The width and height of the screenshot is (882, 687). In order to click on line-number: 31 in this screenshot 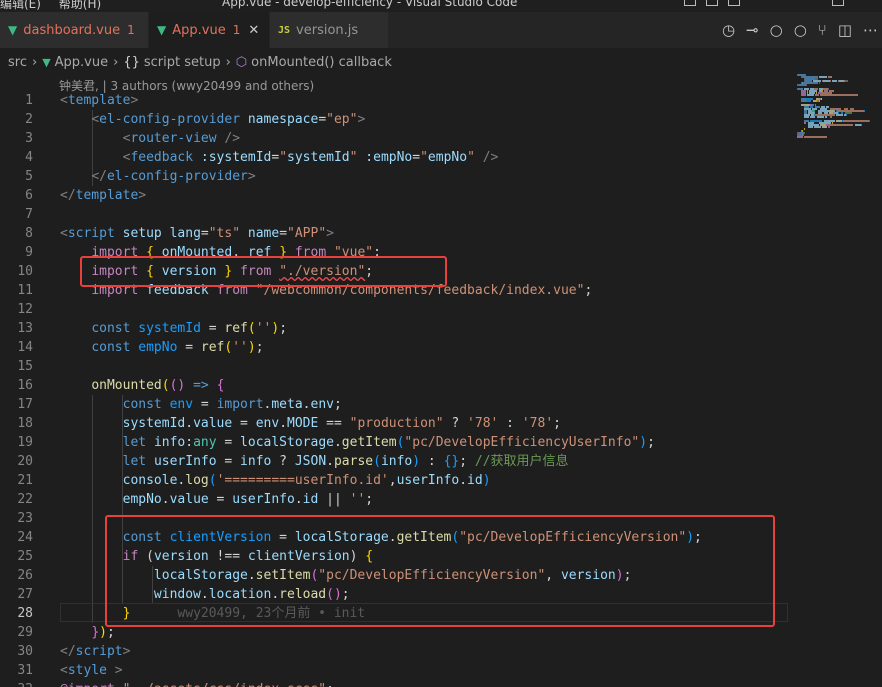, I will do `click(25, 670)`.